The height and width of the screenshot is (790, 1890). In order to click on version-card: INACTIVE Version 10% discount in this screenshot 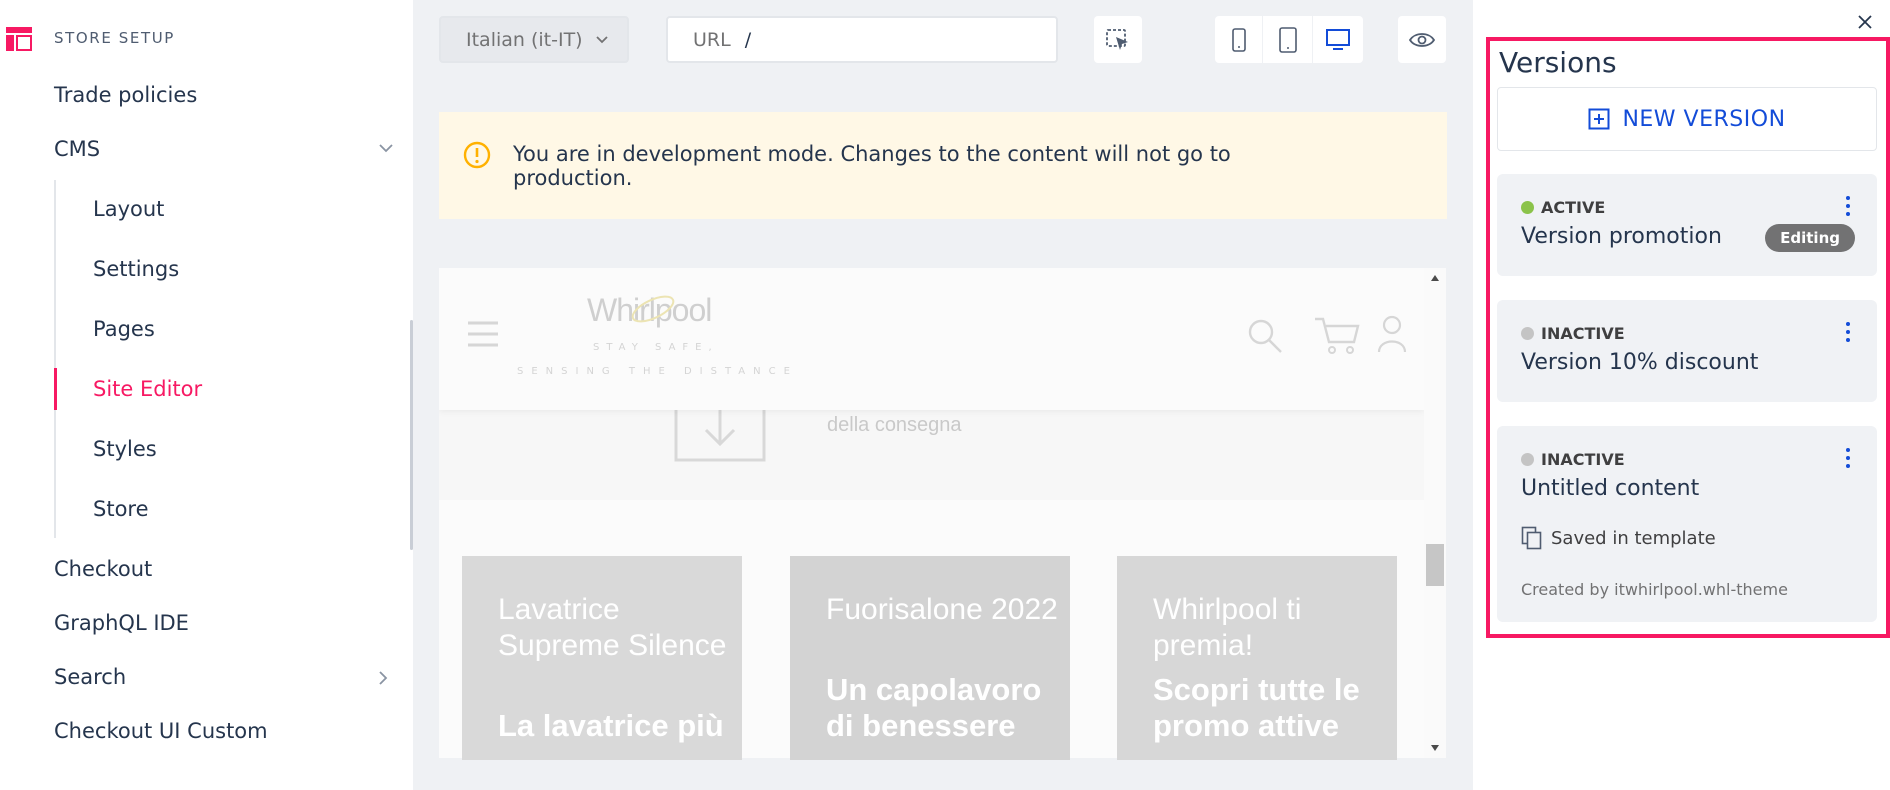, I will do `click(1687, 351)`.